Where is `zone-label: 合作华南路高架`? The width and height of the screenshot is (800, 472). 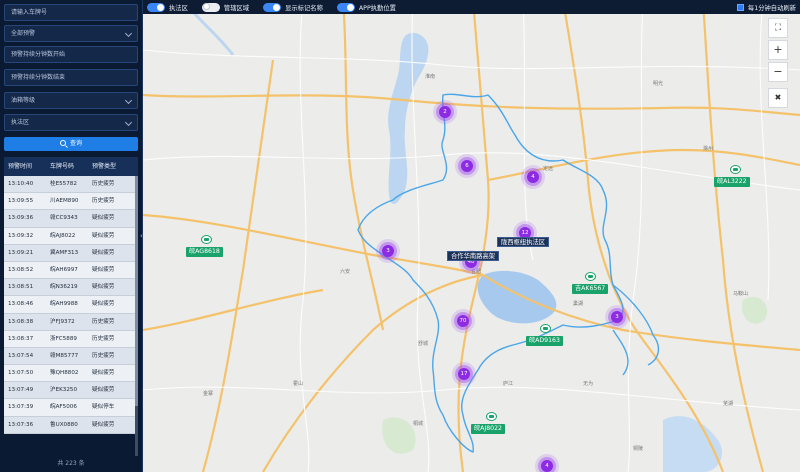
zone-label: 合作华南路高架 is located at coordinates (473, 256).